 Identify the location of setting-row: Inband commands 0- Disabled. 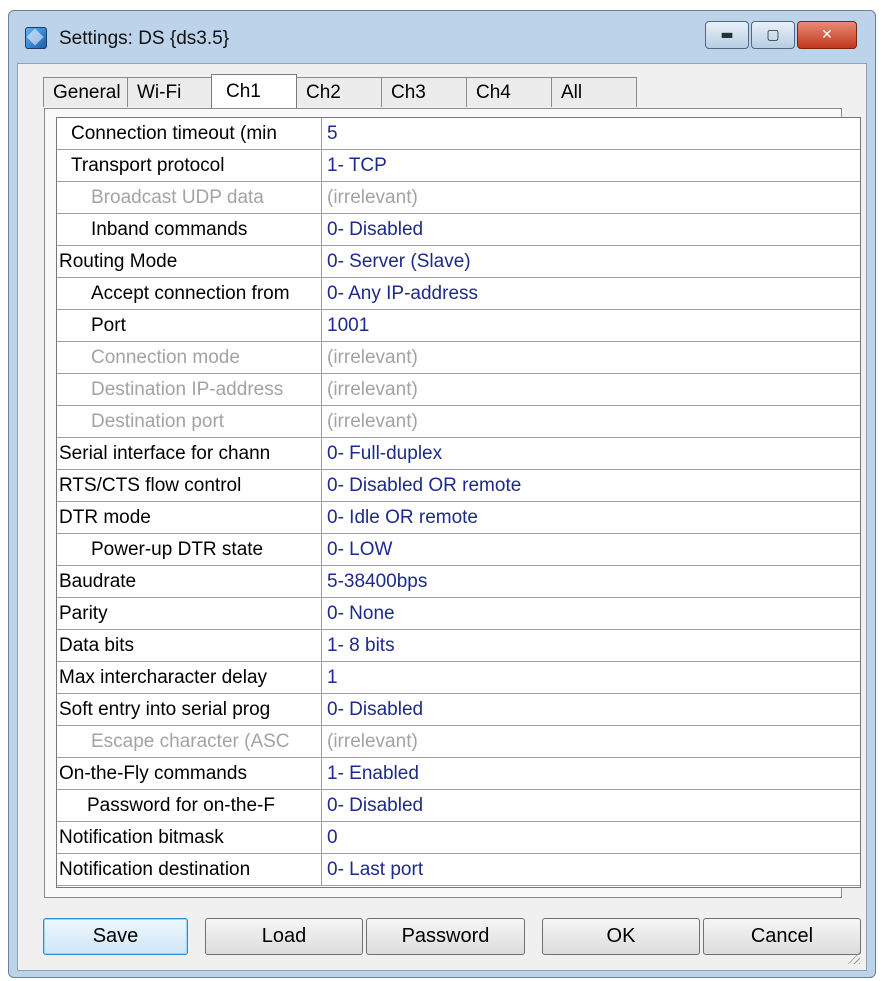
(458, 230).